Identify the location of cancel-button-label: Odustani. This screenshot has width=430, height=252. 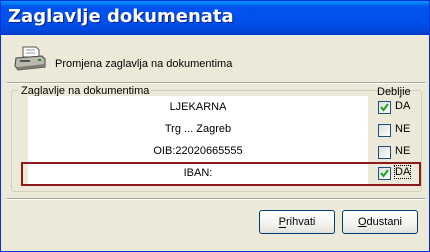
(380, 222).